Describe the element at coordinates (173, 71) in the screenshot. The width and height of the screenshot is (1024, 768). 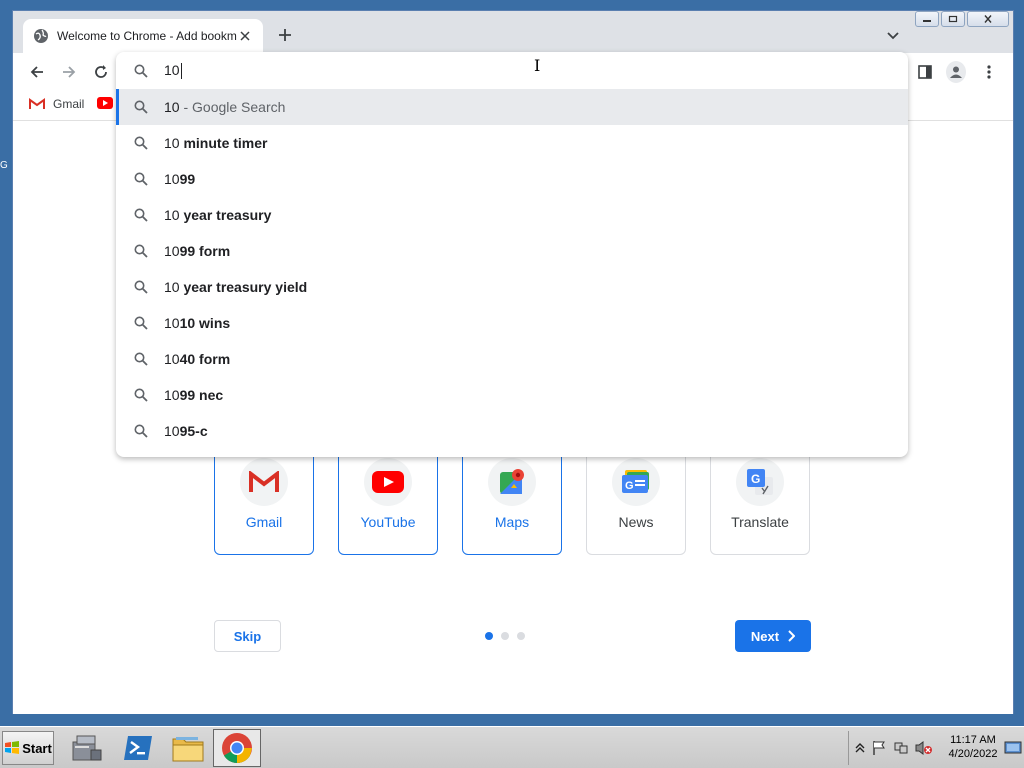
I see `address-input: 10` at that location.